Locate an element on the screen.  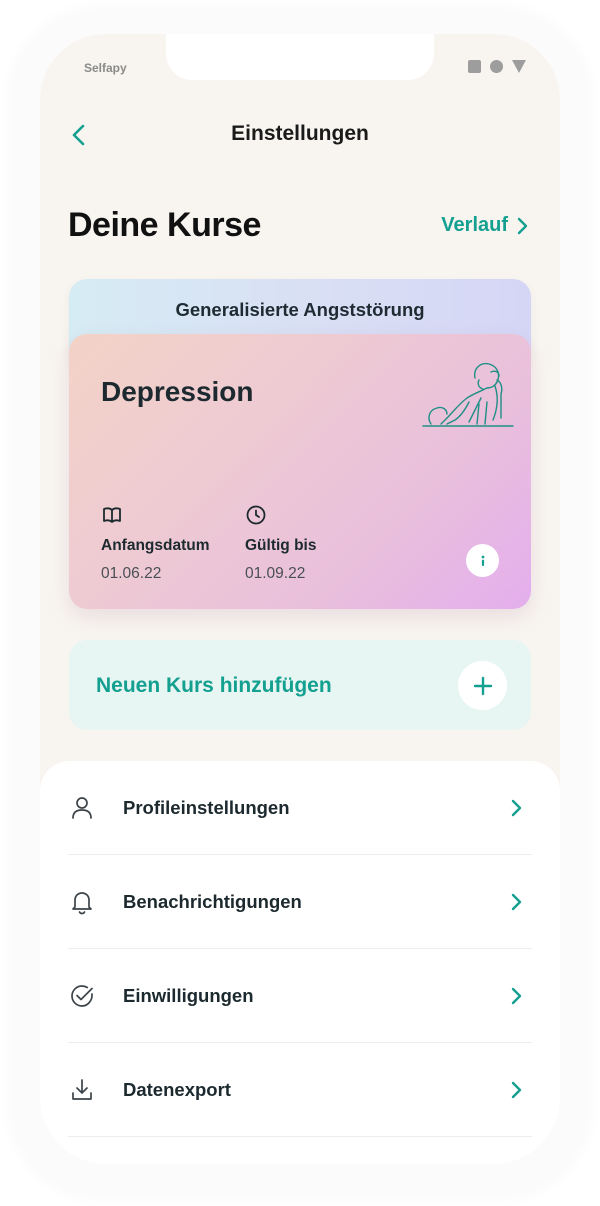
carrier-label: Selfapy is located at coordinates (105, 68).